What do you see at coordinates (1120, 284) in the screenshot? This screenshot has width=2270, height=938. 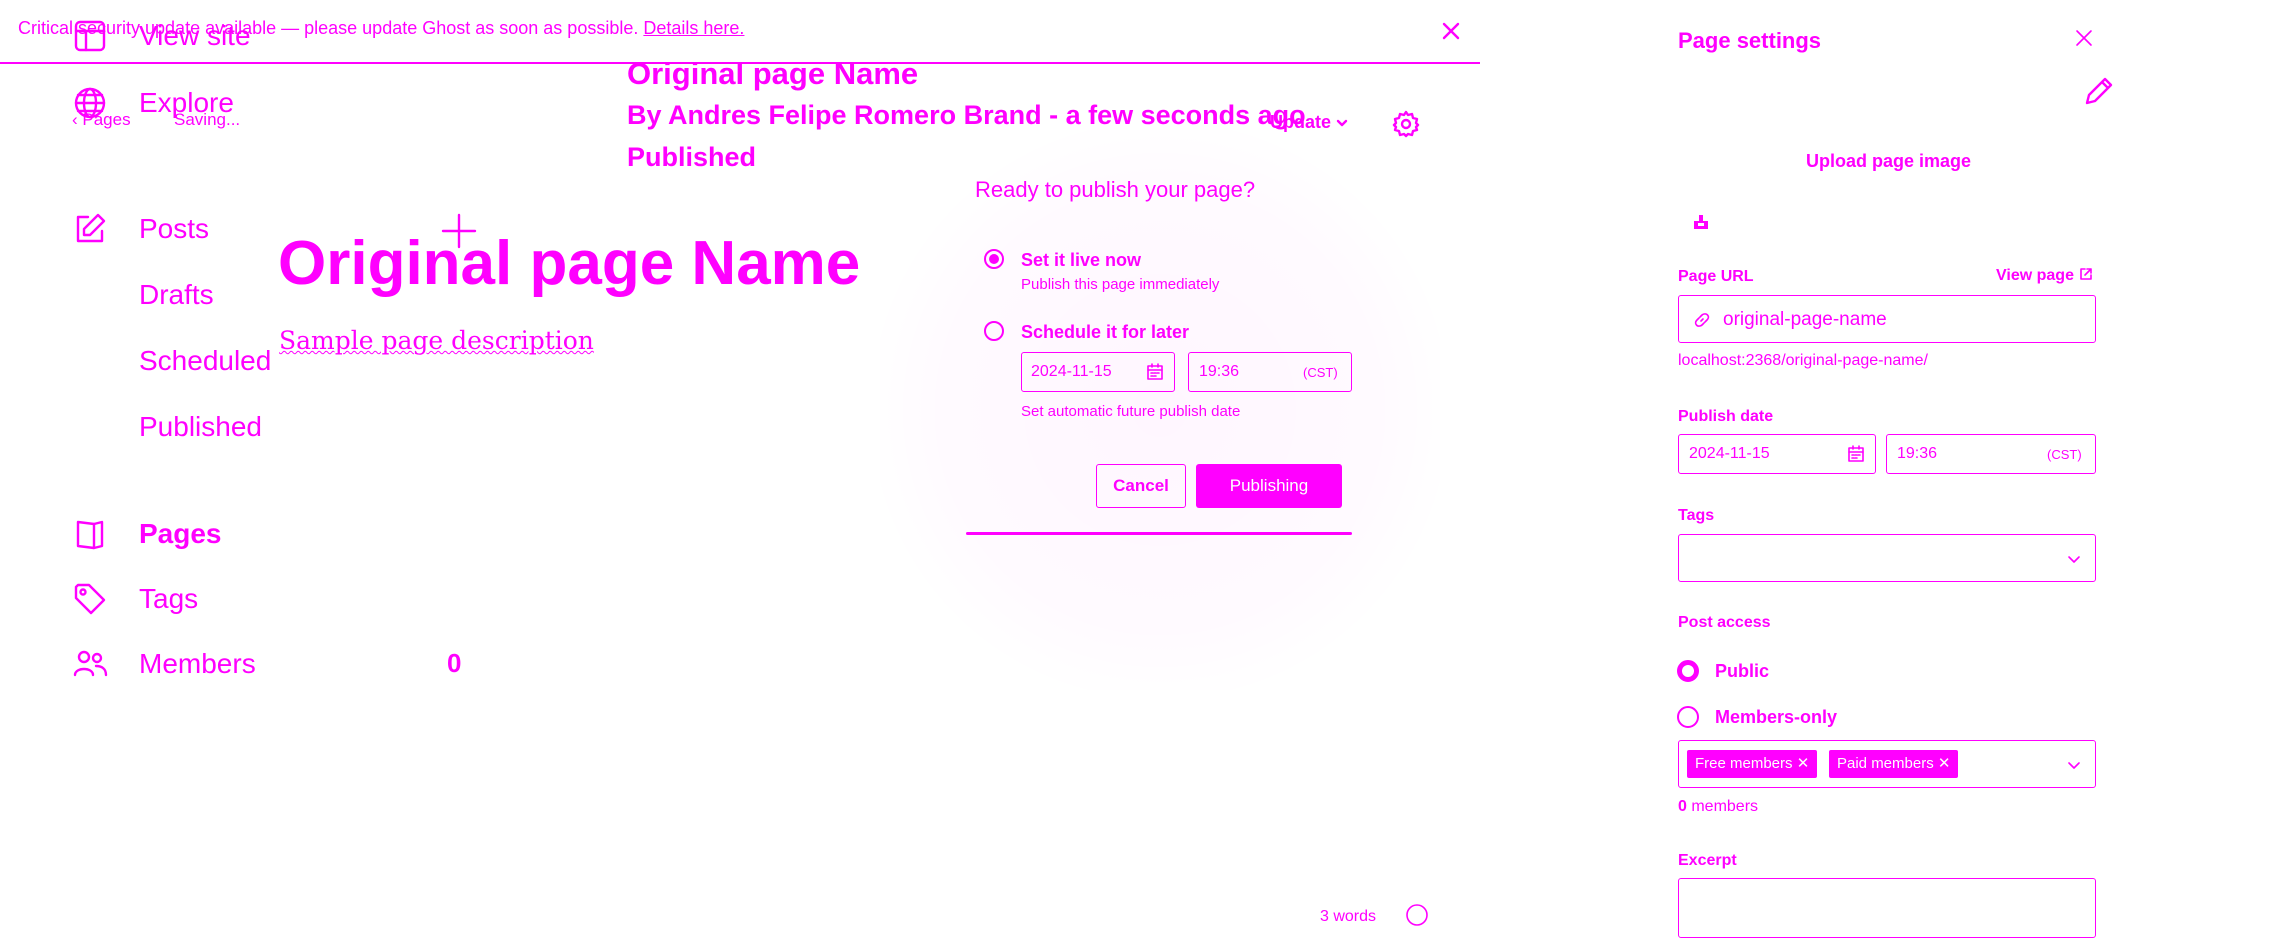 I see `option-now-description: Publish this page immediately` at bounding box center [1120, 284].